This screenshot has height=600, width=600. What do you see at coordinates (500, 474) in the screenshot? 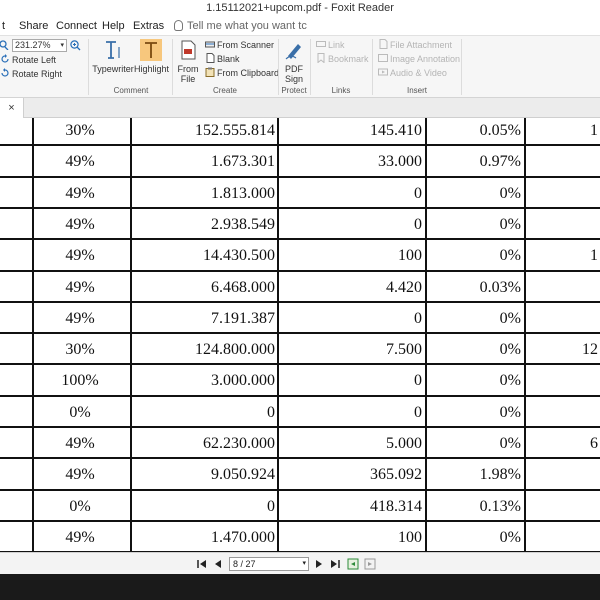
I see `table-cell: 1.98%` at bounding box center [500, 474].